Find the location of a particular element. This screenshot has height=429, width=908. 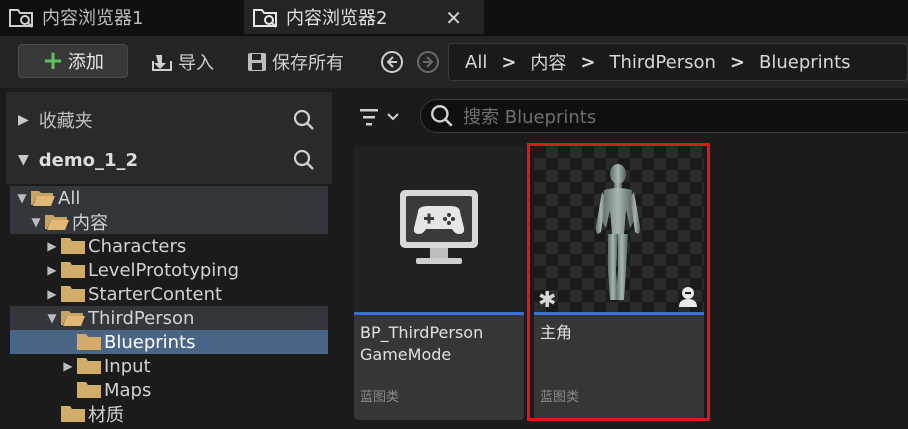

close-icon: ✕ is located at coordinates (453, 18).